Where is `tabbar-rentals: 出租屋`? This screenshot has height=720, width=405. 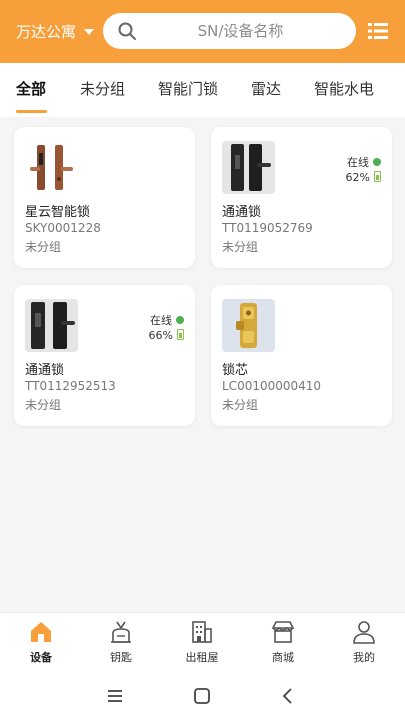 tabbar-rentals: 出租屋 is located at coordinates (202, 642).